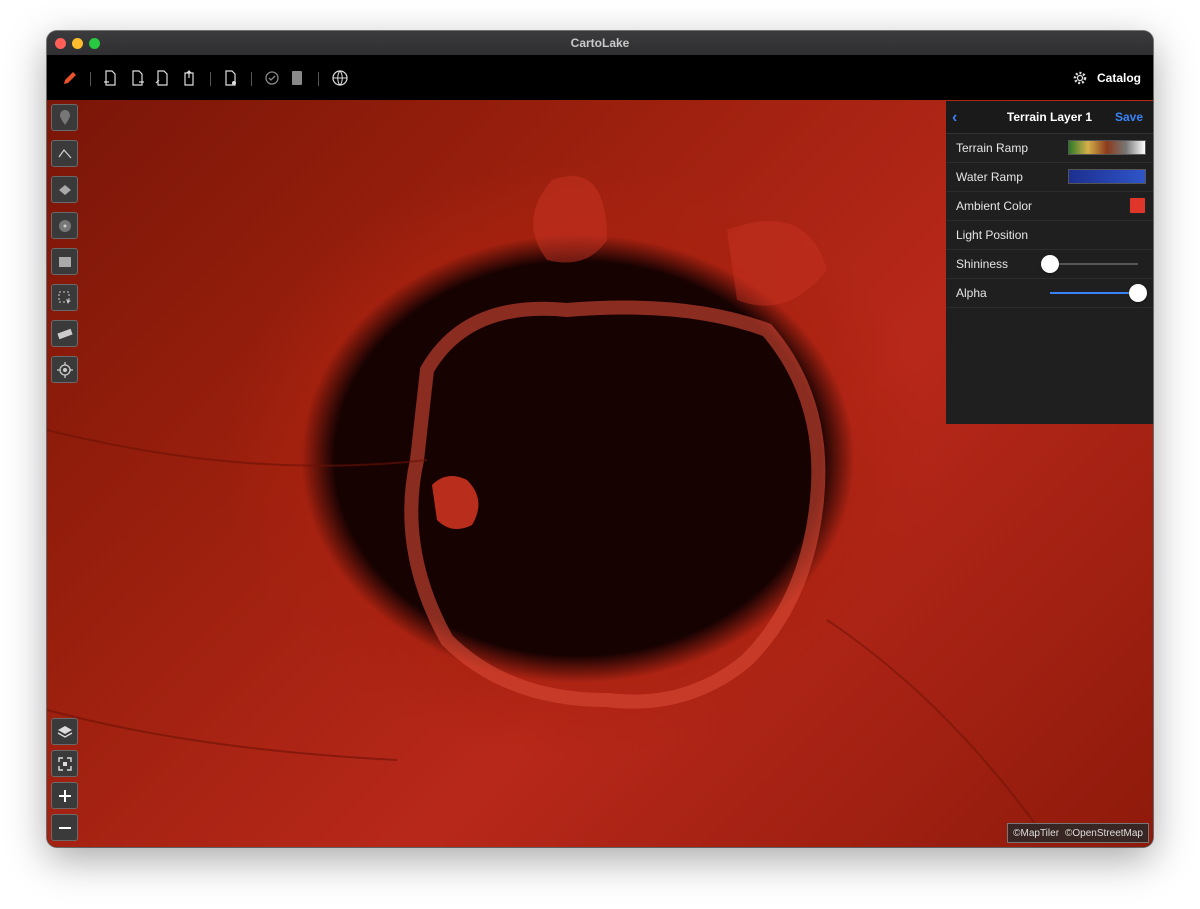  Describe the element at coordinates (1080, 78) in the screenshot. I see `gear-icon` at that location.